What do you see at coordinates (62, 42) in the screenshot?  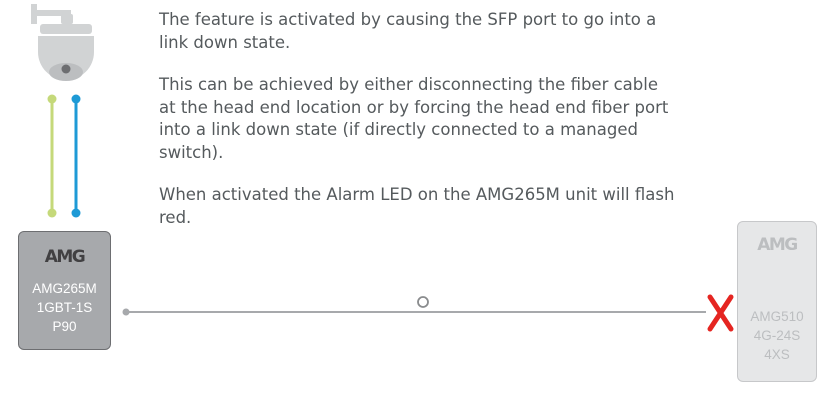 I see `dome-camera-icon` at bounding box center [62, 42].